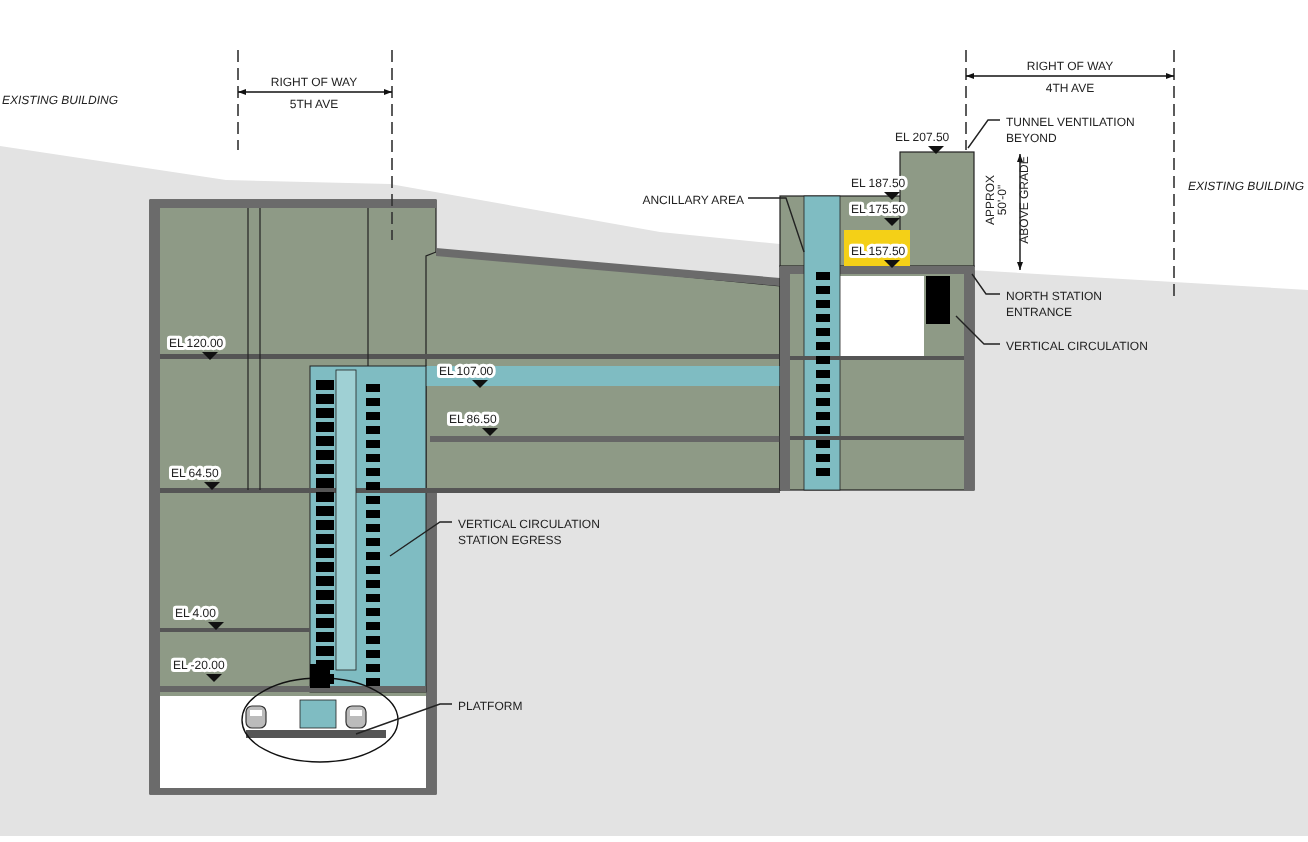 The height and width of the screenshot is (842, 1308). What do you see at coordinates (1020, 212) in the screenshot?
I see `dimension-arrow` at bounding box center [1020, 212].